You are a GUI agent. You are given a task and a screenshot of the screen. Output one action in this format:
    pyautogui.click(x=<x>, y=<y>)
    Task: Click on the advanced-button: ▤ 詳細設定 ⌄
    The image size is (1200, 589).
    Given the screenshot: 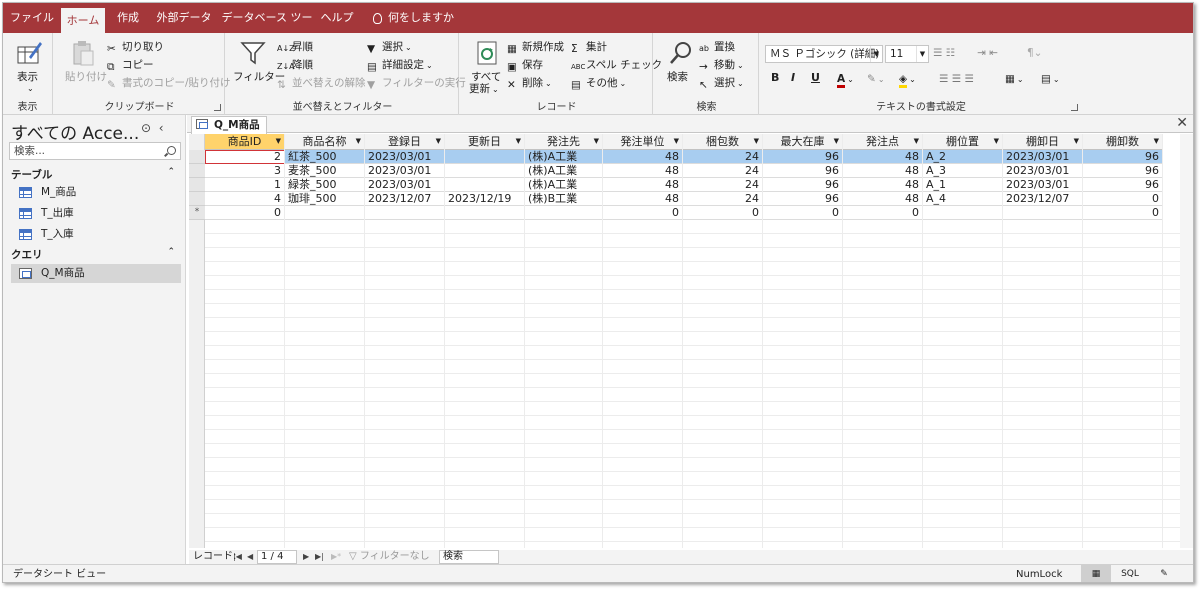 What is the action you would take?
    pyautogui.click(x=400, y=65)
    